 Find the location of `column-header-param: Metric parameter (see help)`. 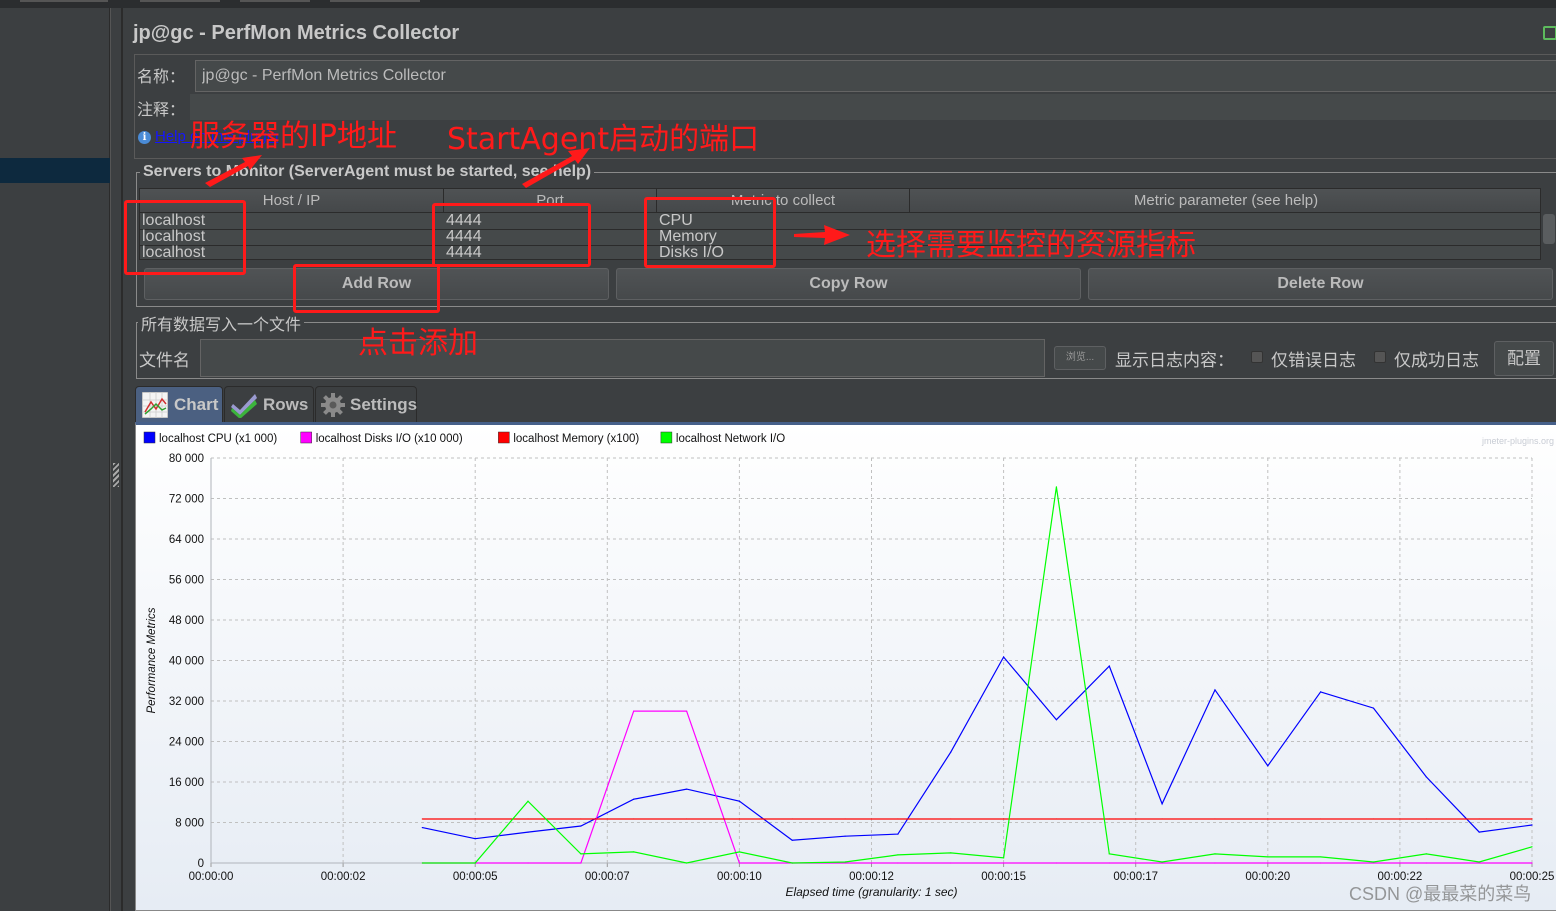

column-header-param: Metric parameter (see help) is located at coordinates (1225, 201).